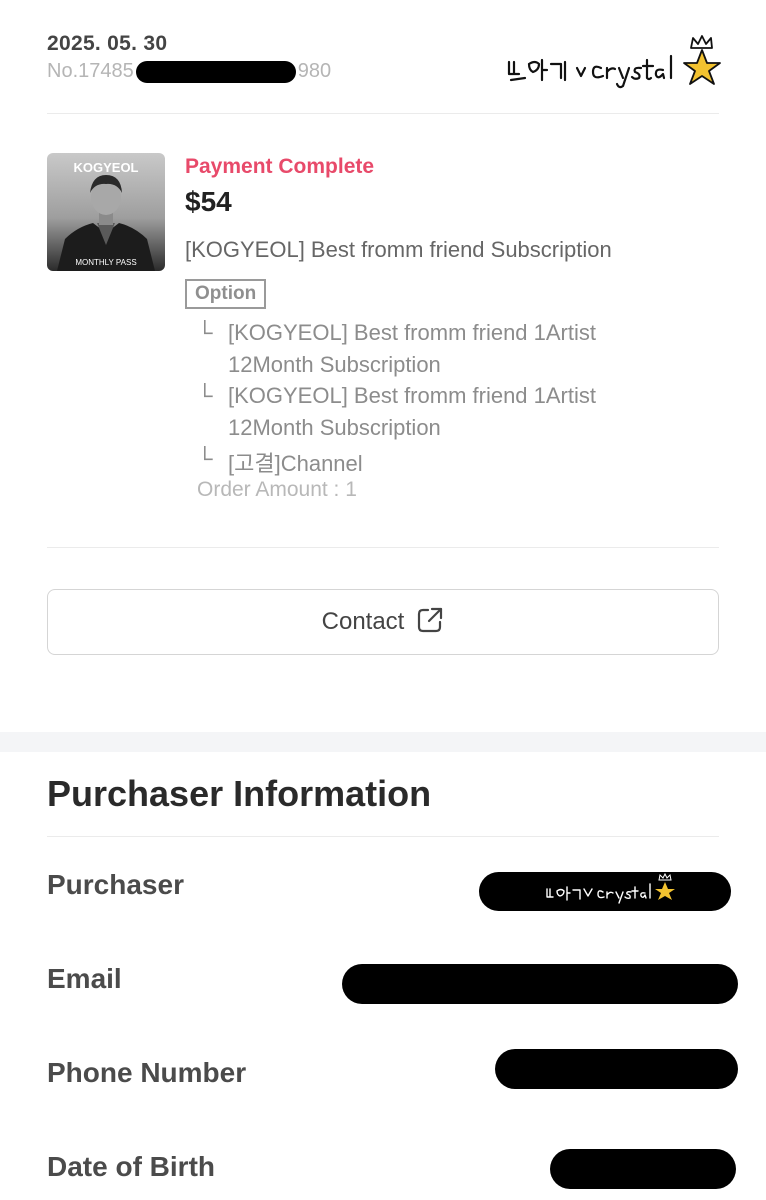  I want to click on email-redaction, so click(540, 984).